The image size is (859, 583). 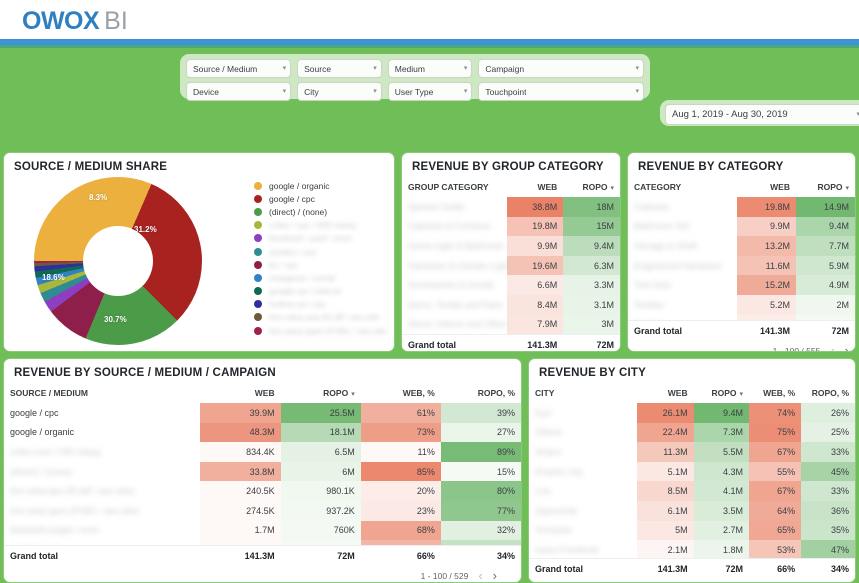 I want to click on row-label: yandex / cpc, so click(x=102, y=543).